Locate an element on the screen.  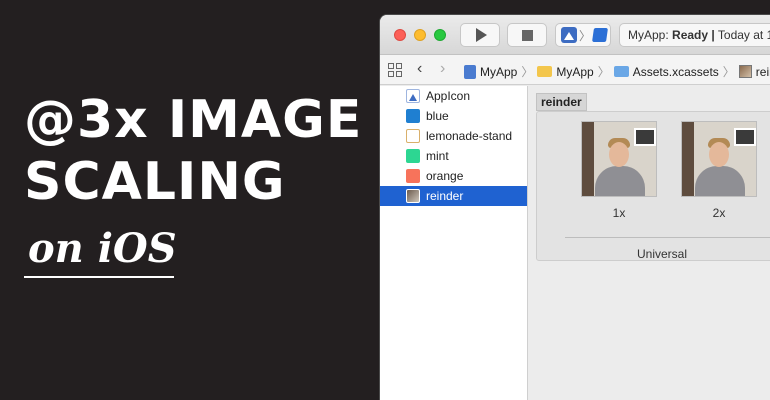
asset-item-mint: mint is located at coordinates (453, 156).